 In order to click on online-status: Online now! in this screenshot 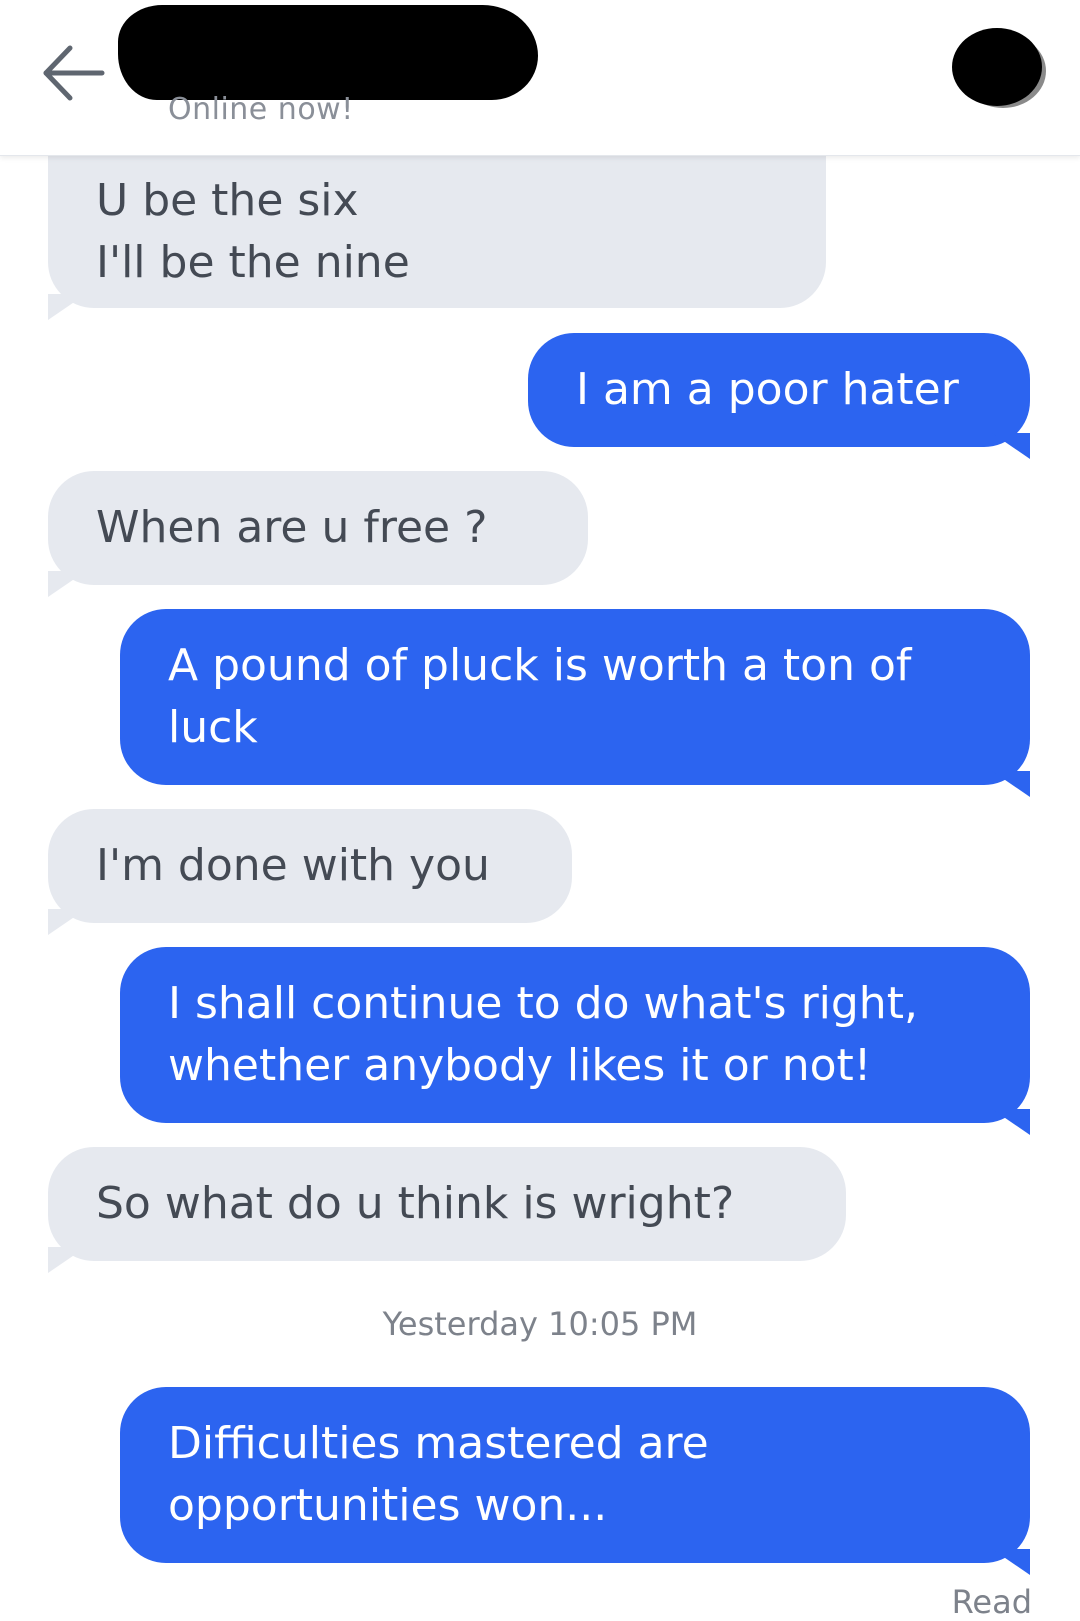, I will do `click(261, 109)`.